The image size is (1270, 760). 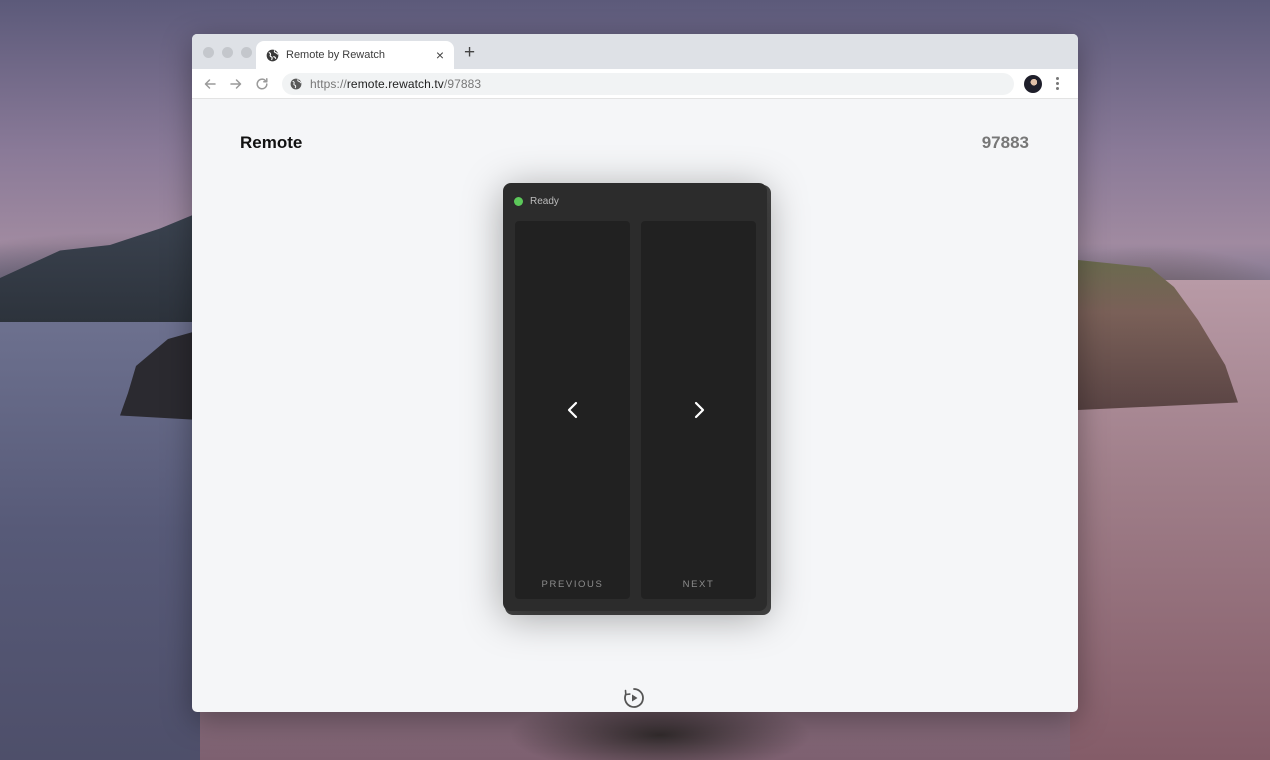 I want to click on browser-menu-icon, so click(x=1057, y=84).